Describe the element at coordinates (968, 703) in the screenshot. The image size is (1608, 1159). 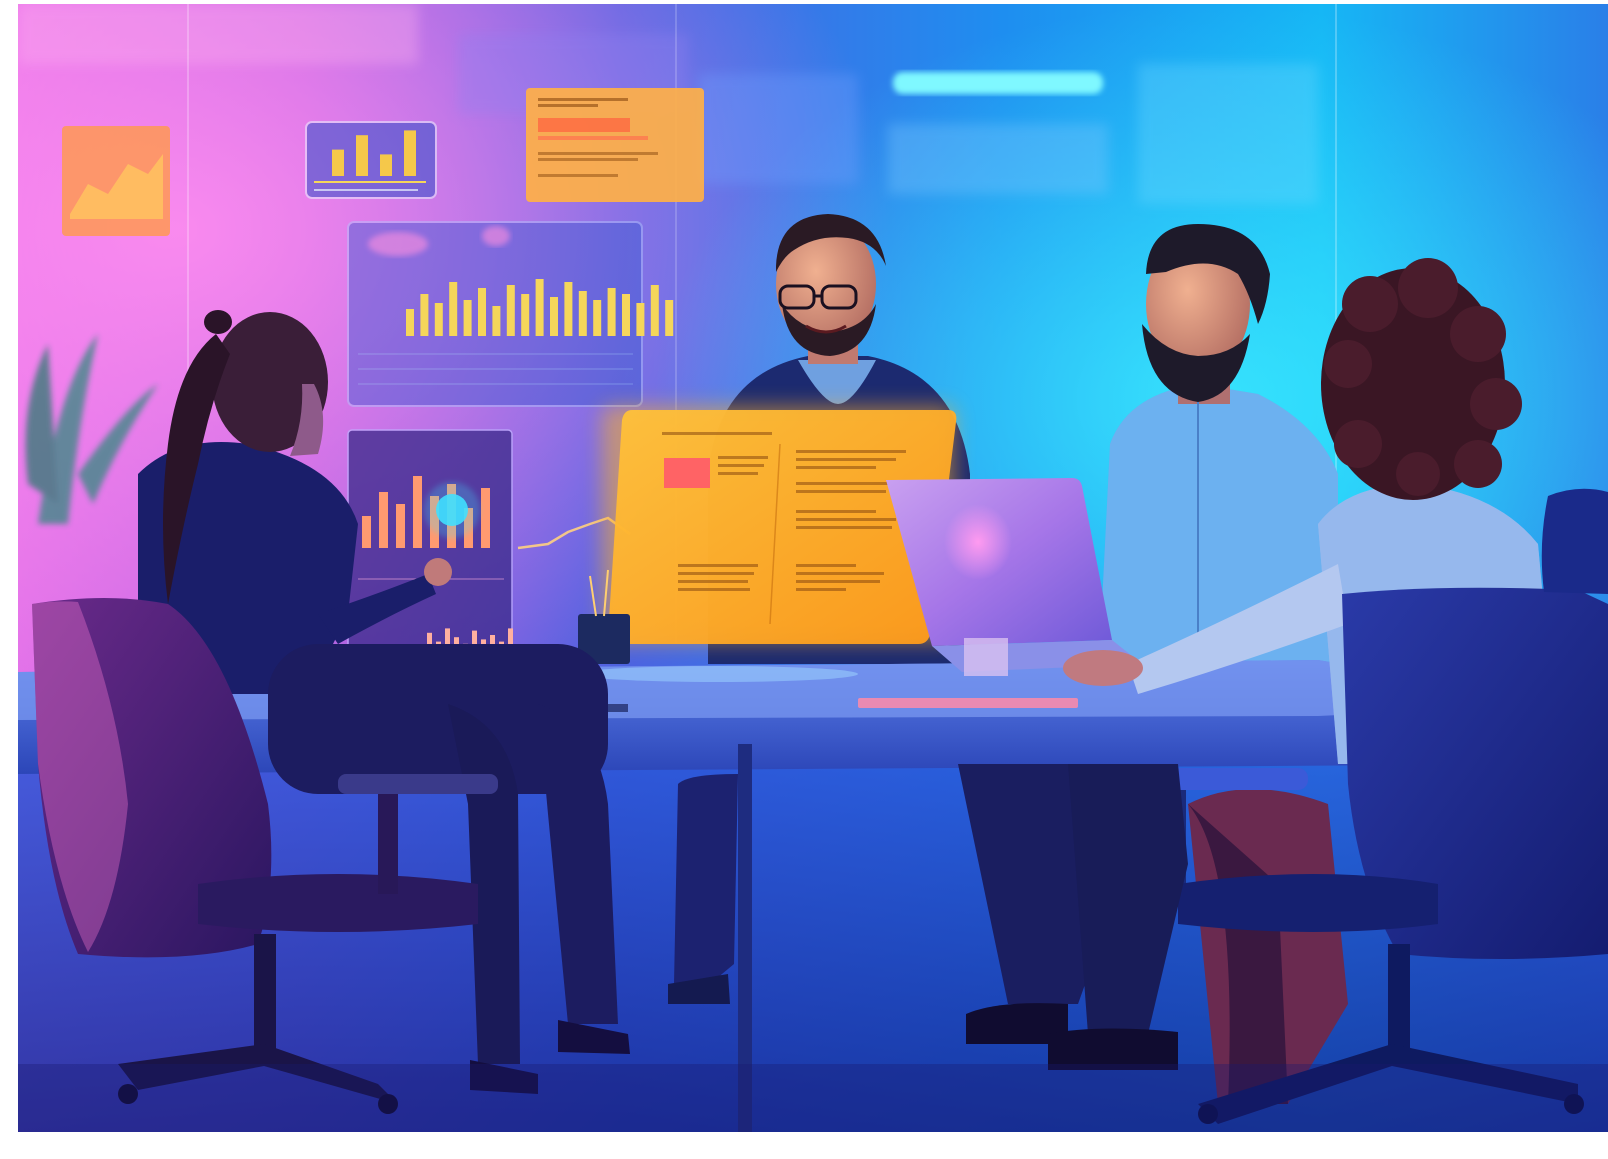
I see `notepad` at that location.